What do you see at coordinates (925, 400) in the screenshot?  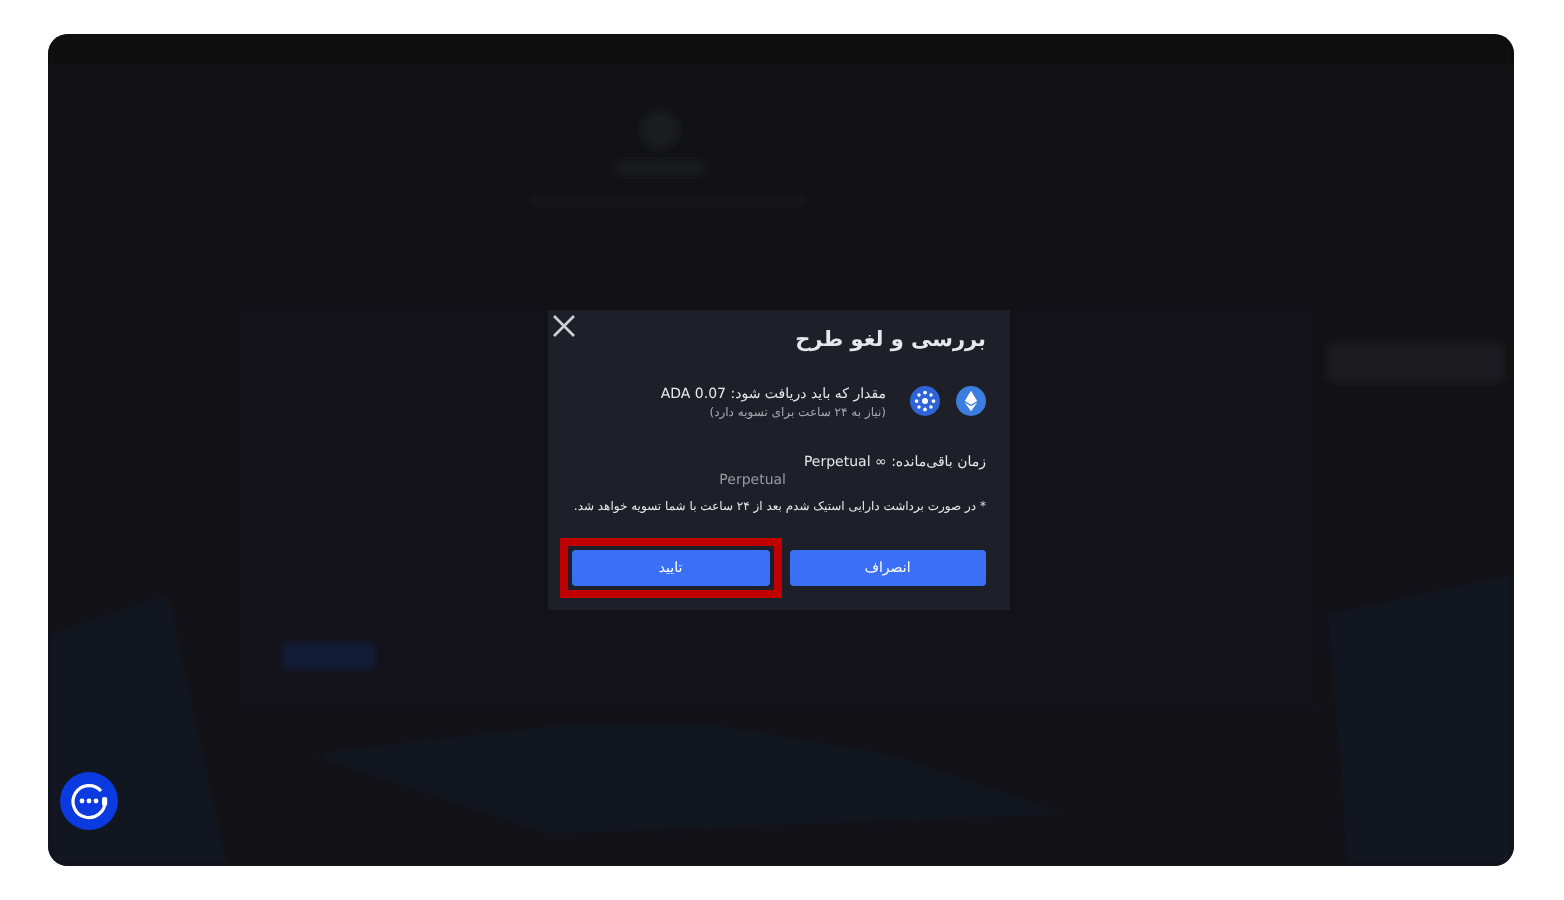 I see `dots-ring-icon` at bounding box center [925, 400].